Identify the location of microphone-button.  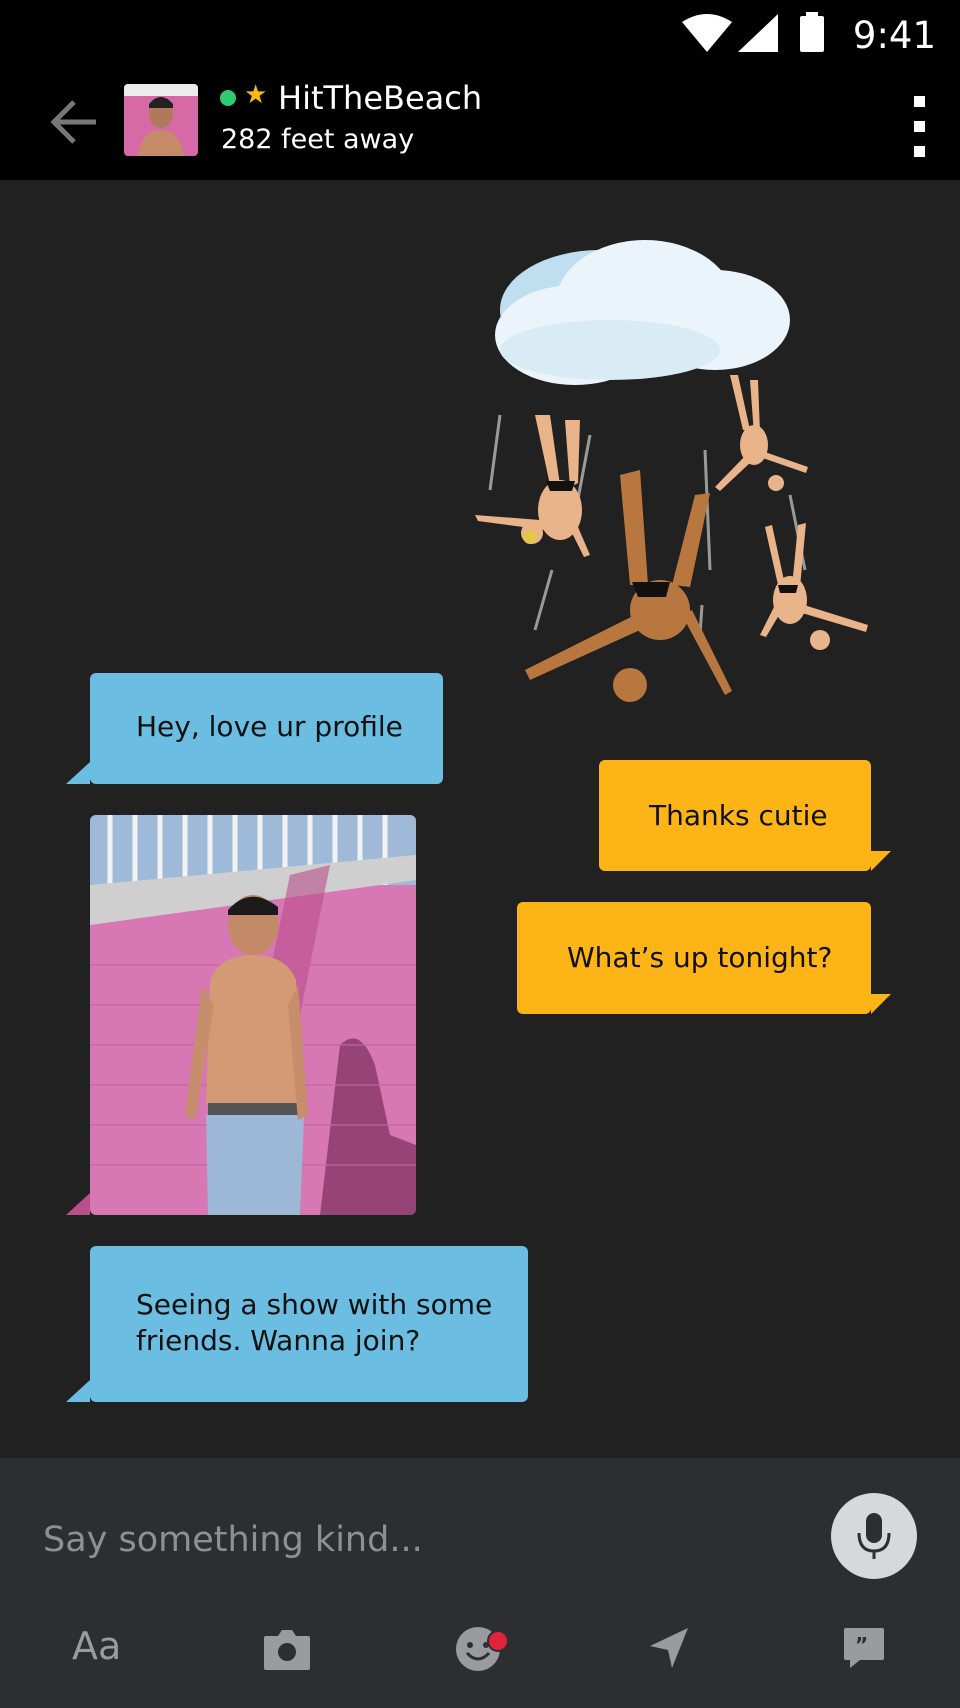
(874, 1536).